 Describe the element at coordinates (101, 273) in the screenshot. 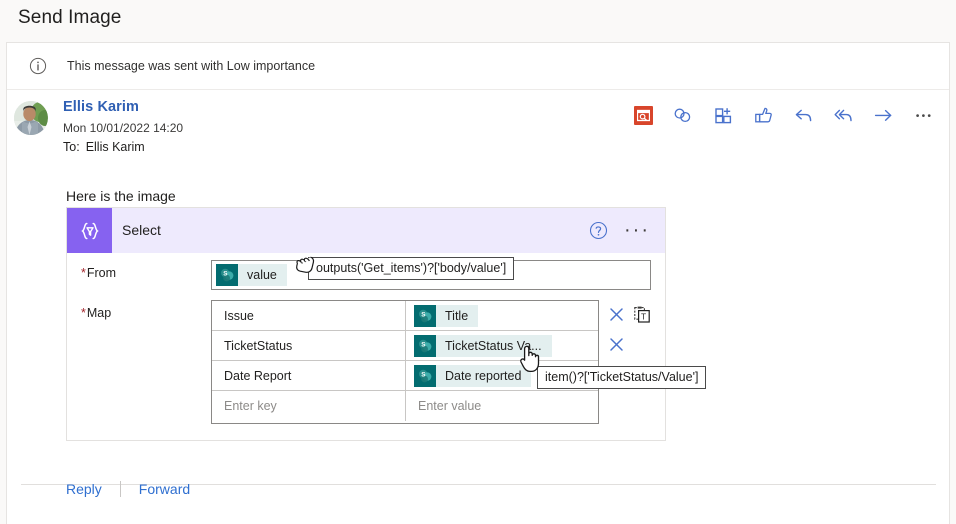

I see `from-label-text: From` at that location.